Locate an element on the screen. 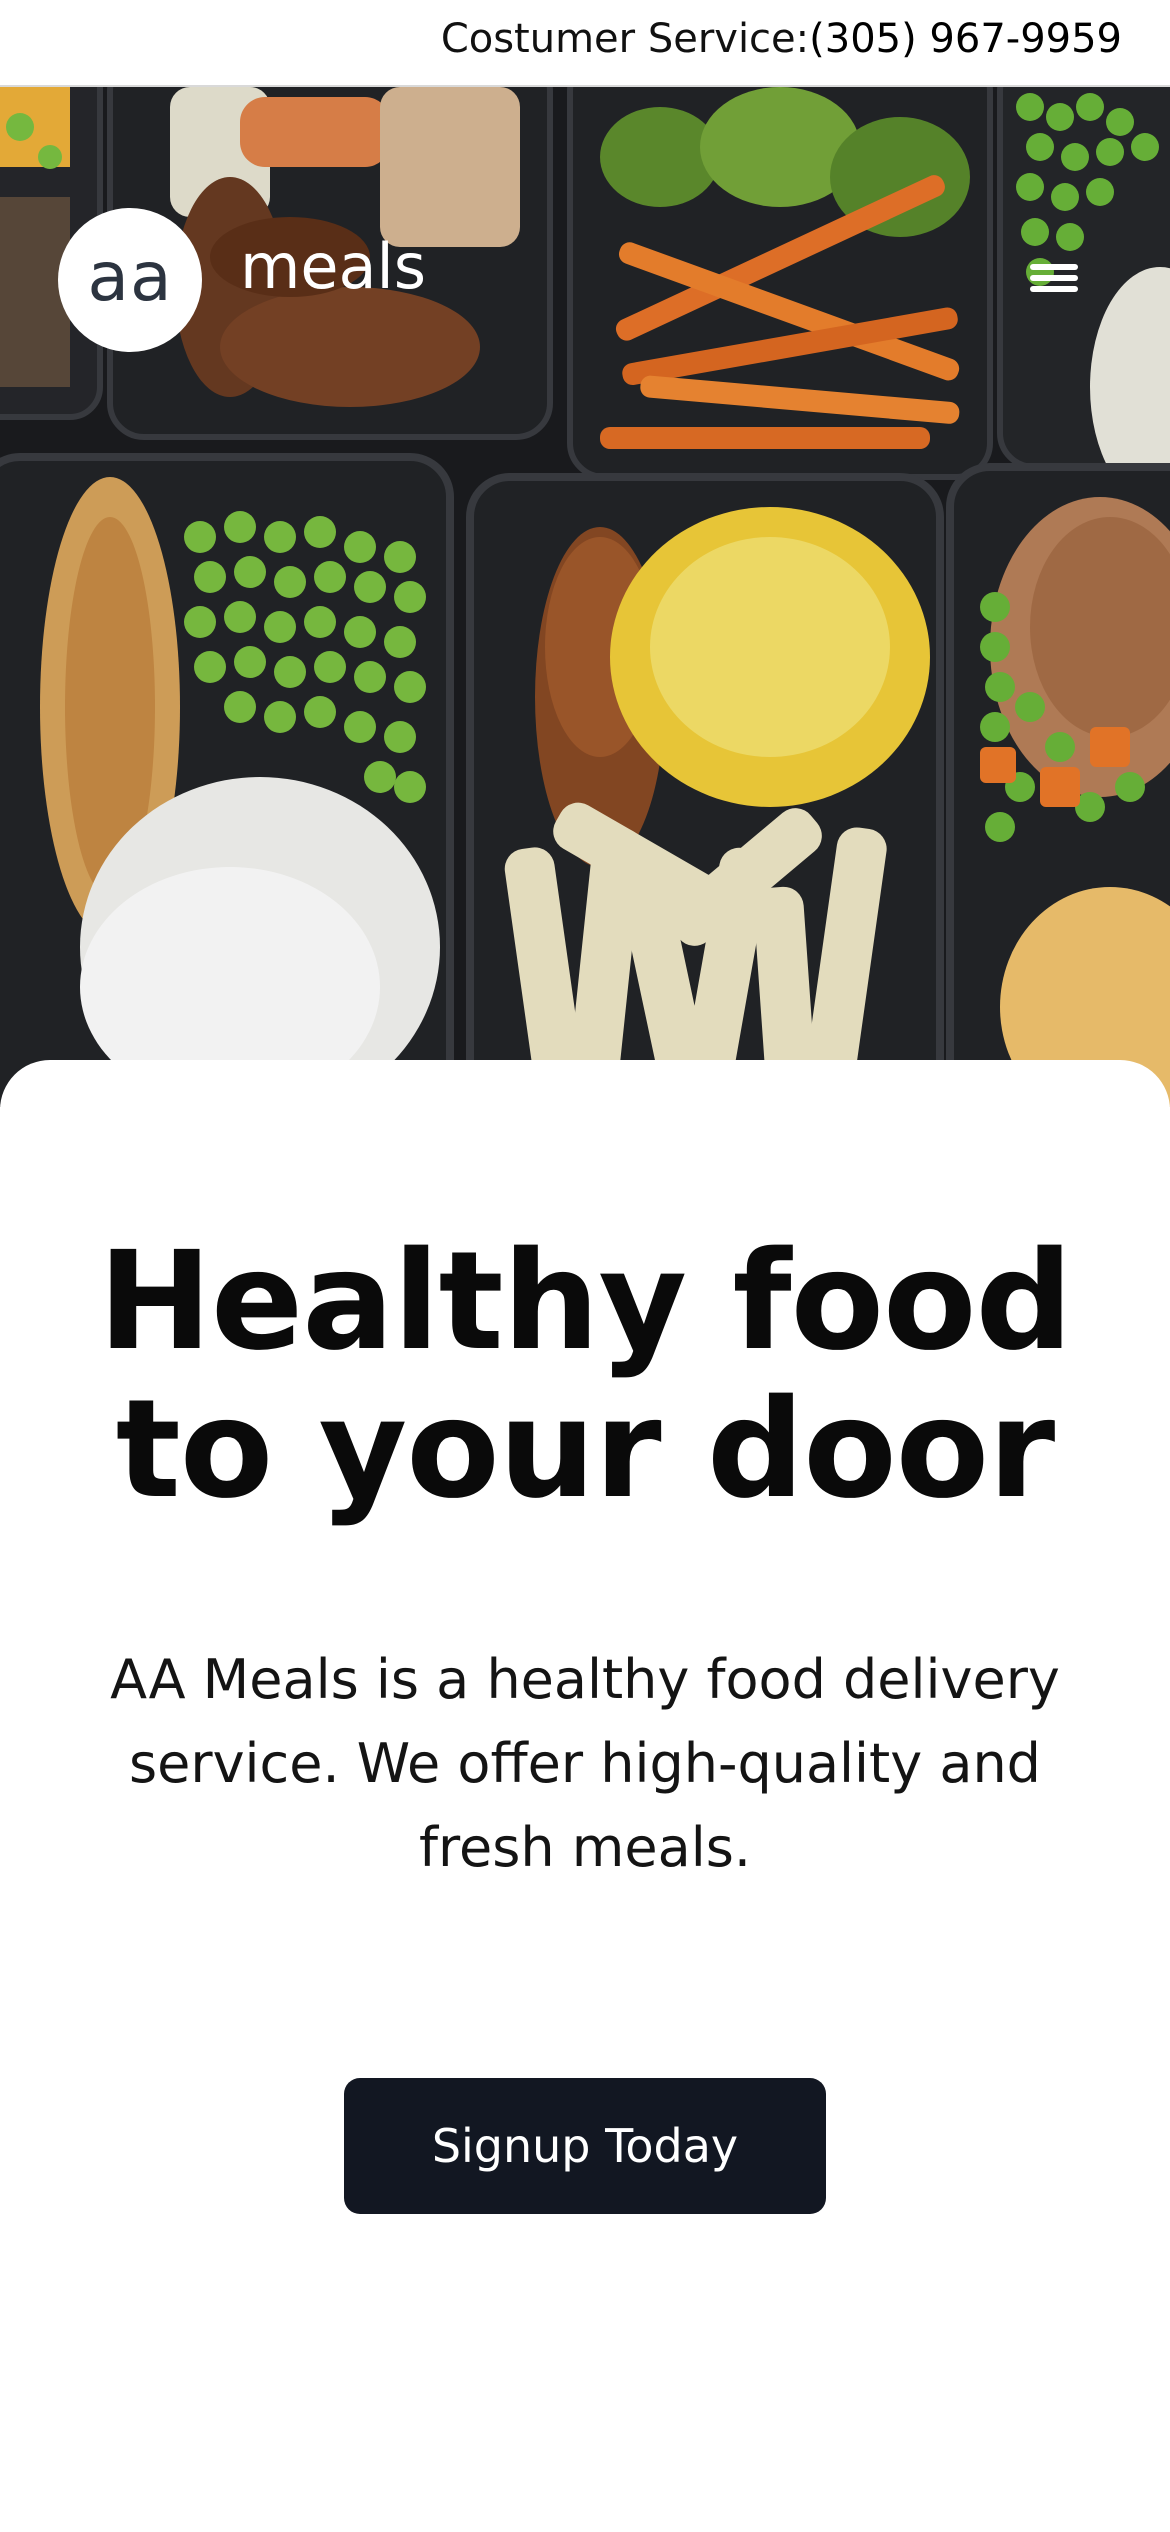 The width and height of the screenshot is (1170, 2532). hamburger-menu-icon is located at coordinates (1054, 278).